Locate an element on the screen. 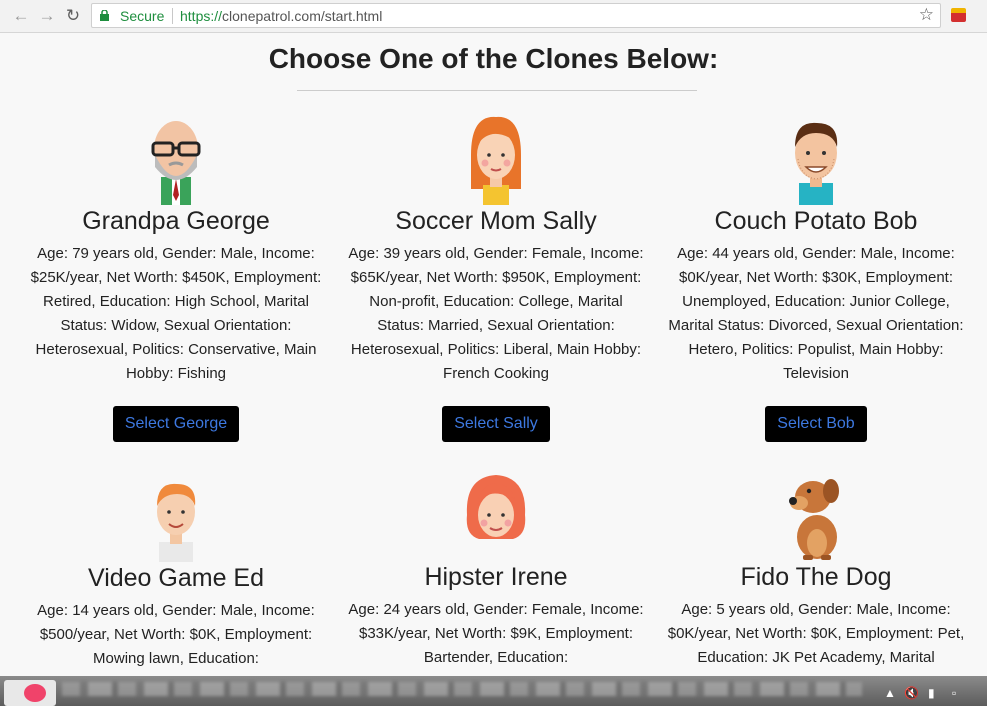 This screenshot has width=987, height=706. page-title: Choose One of the Clones Below: is located at coordinates (493, 58).